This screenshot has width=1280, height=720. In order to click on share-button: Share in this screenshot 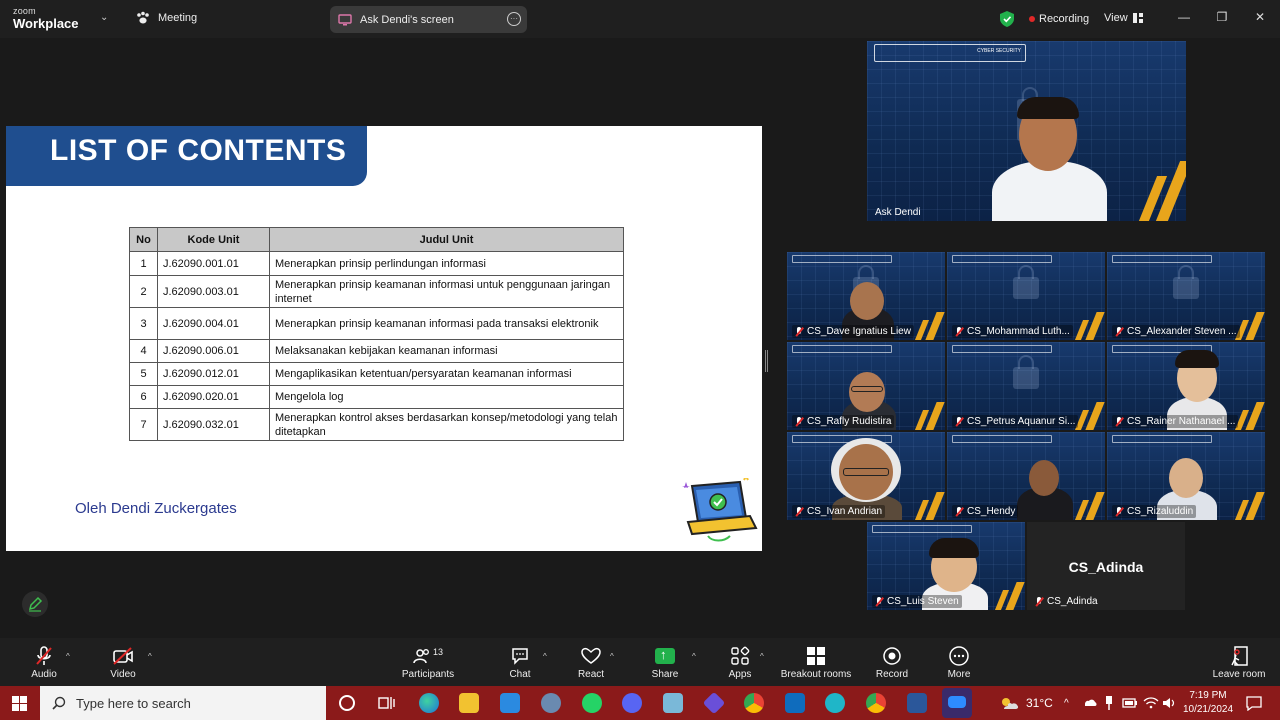, I will do `click(665, 662)`.